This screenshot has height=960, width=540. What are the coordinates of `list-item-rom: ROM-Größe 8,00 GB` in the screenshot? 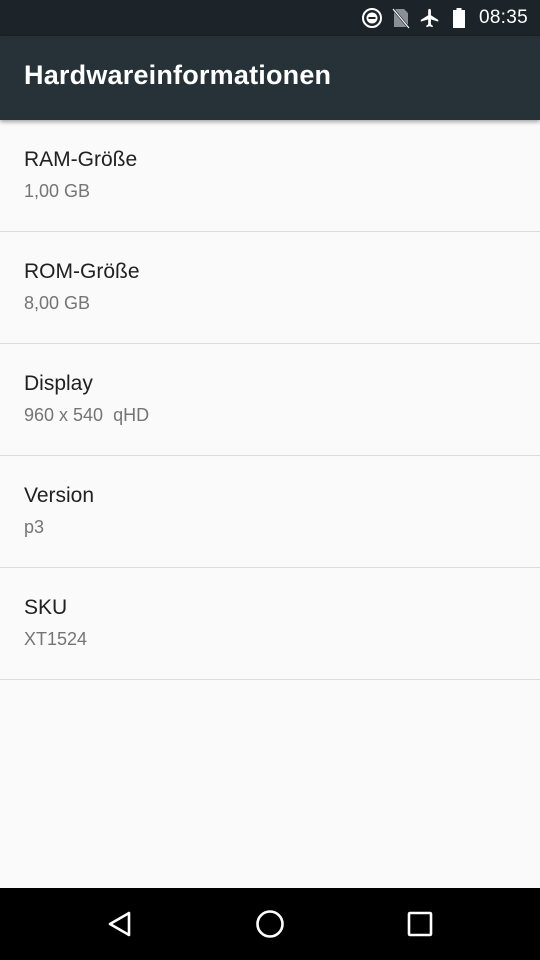 It's located at (270, 288).